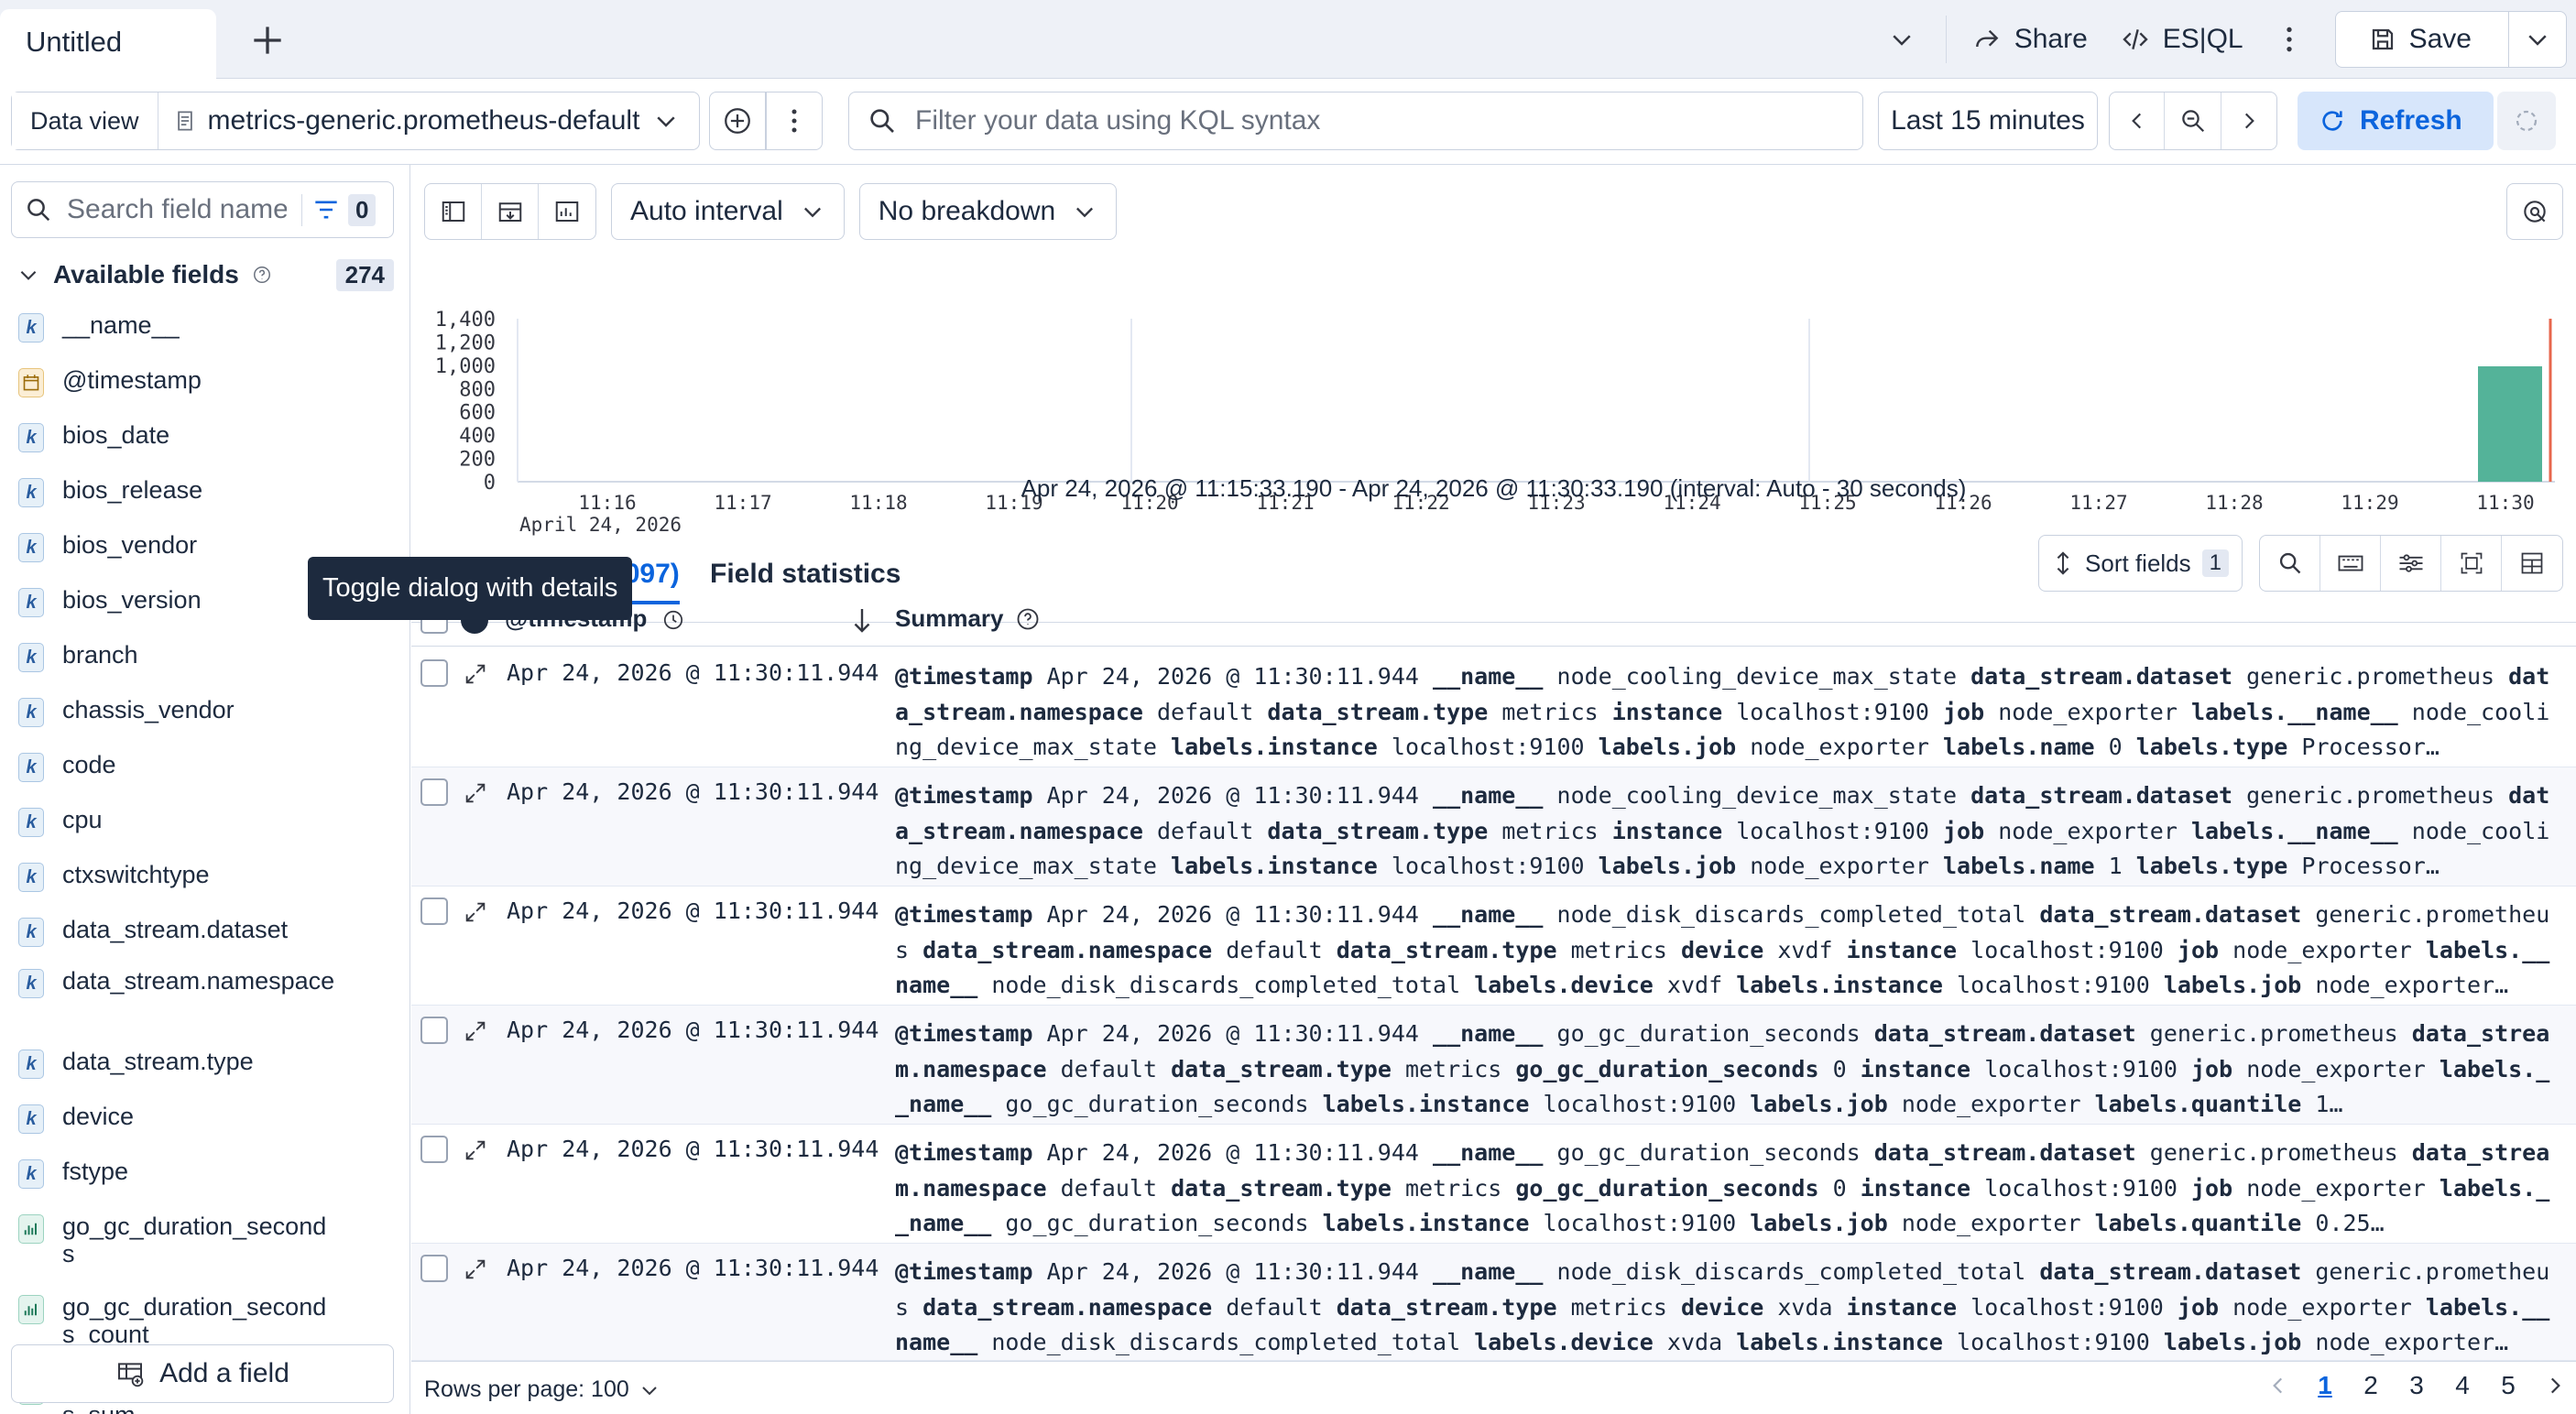  I want to click on field-item: k data_stream.dataset, so click(211, 931).